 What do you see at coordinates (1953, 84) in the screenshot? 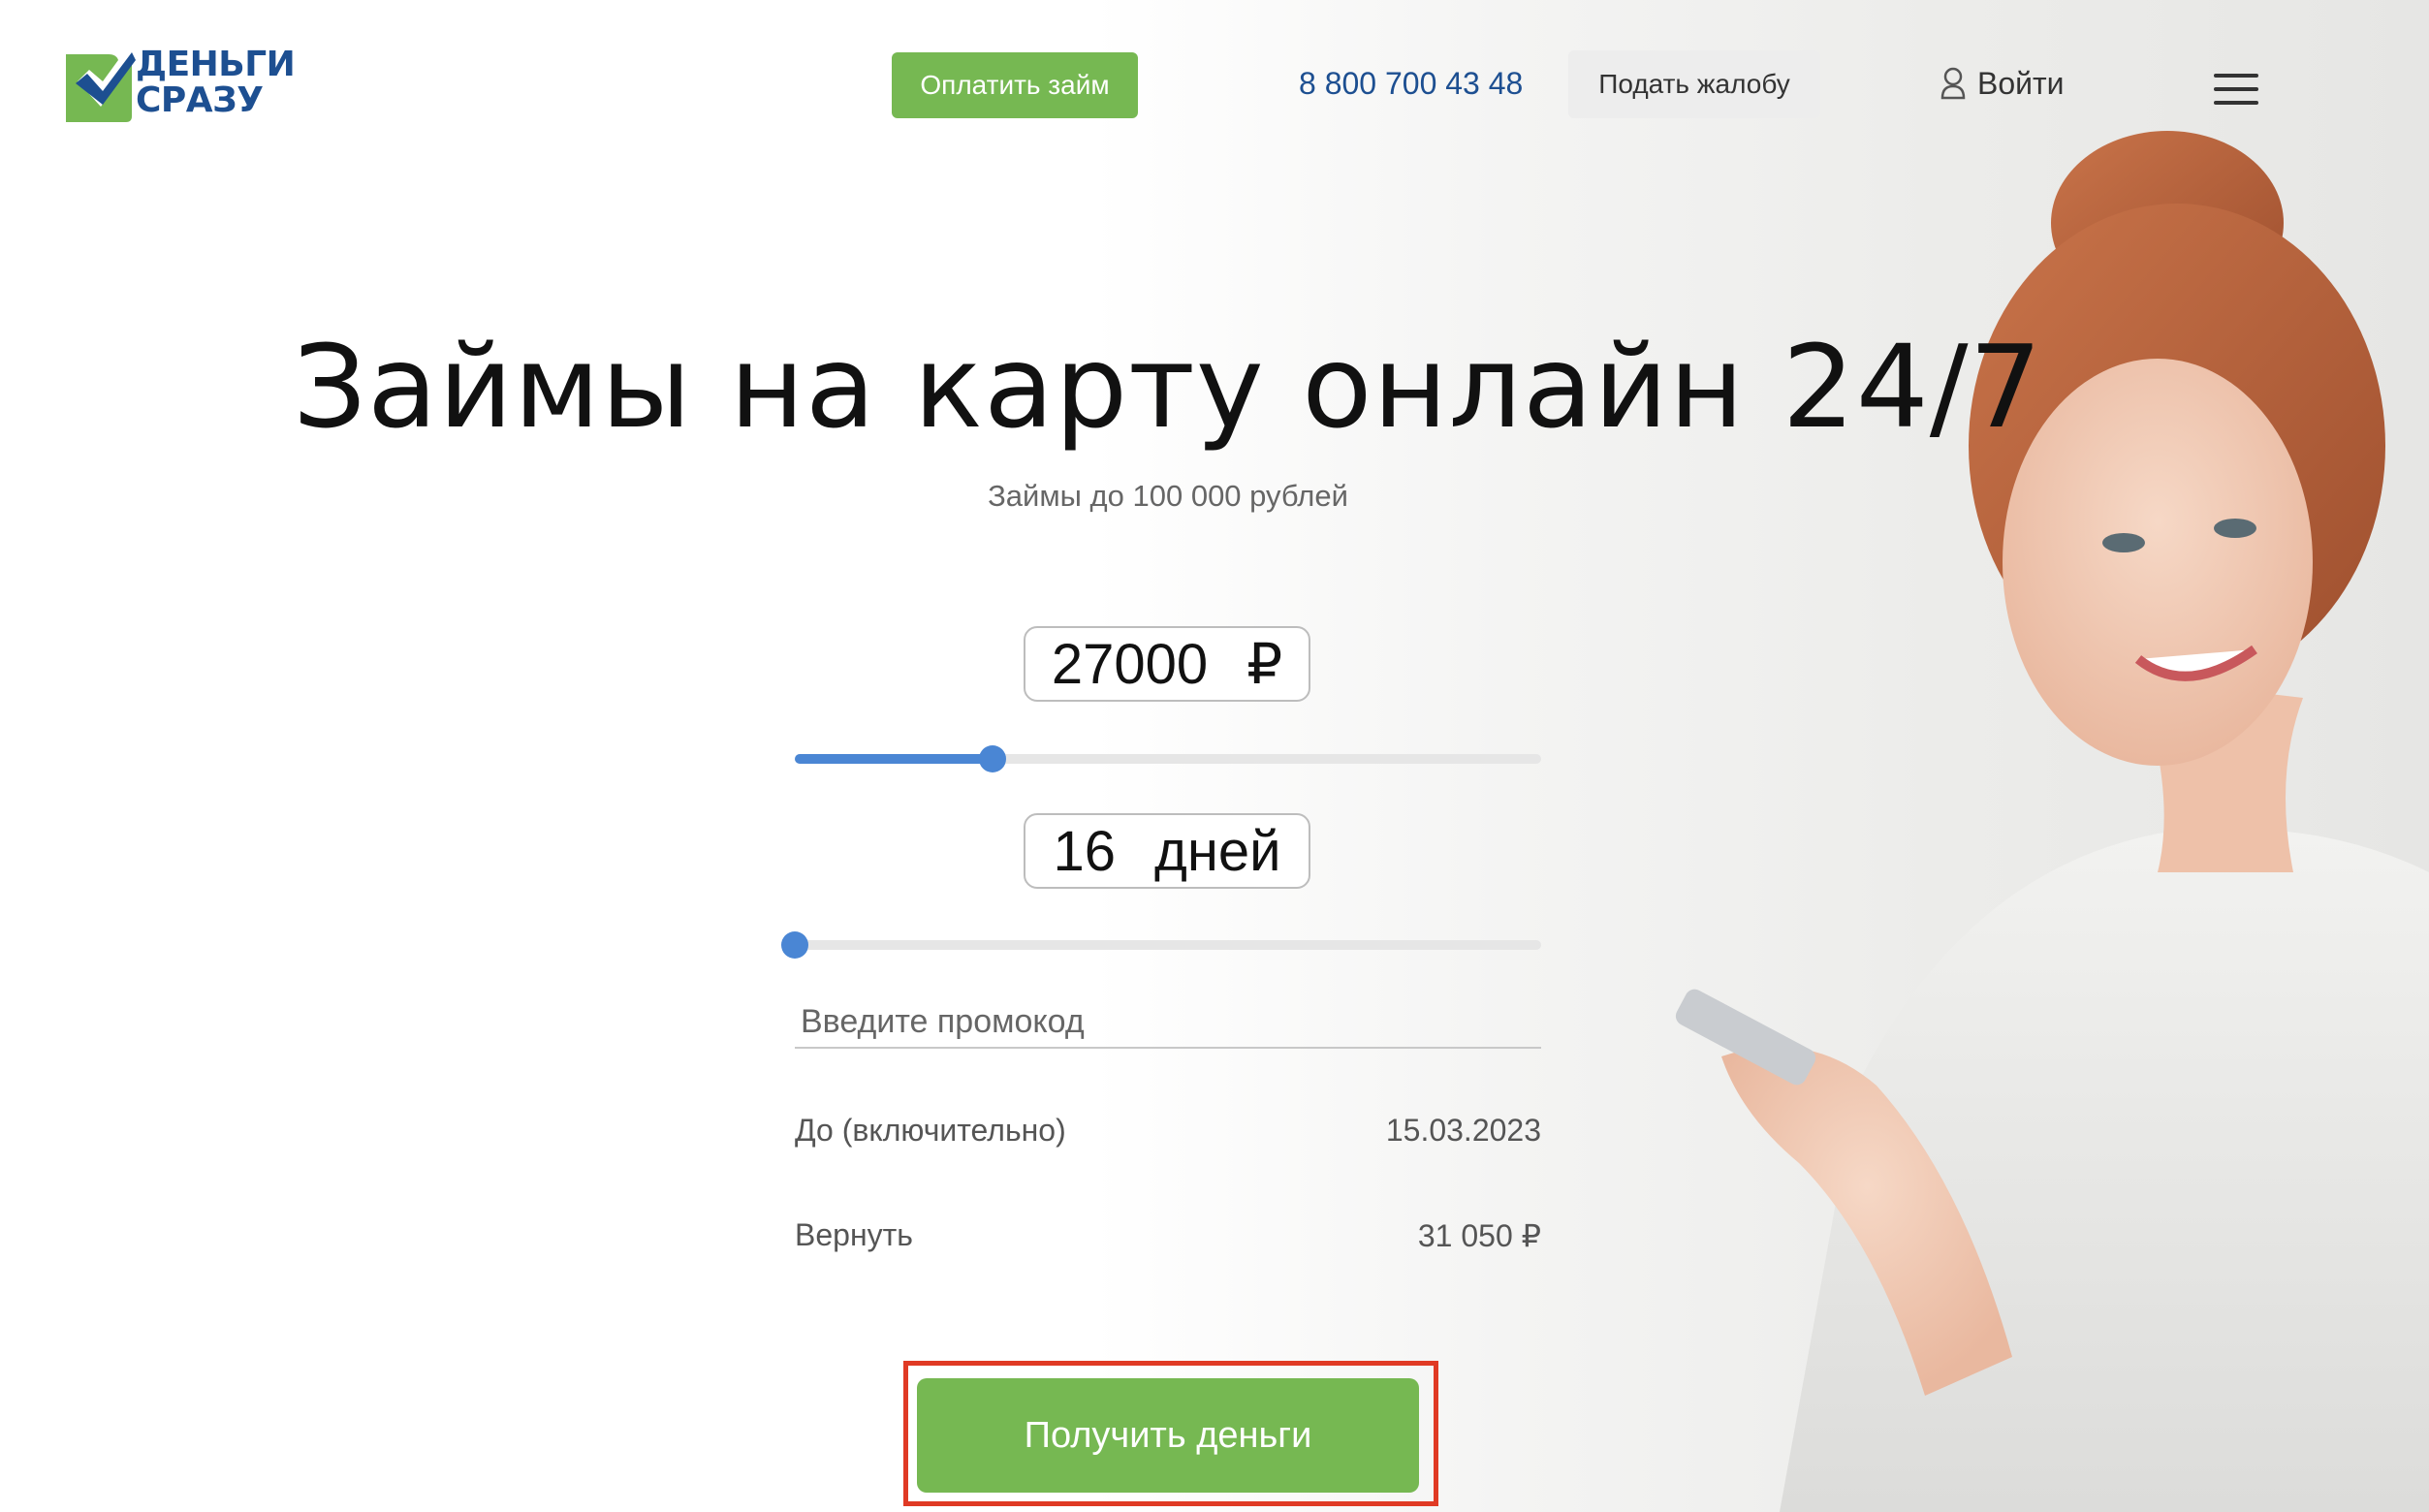
I see `user-icon` at bounding box center [1953, 84].